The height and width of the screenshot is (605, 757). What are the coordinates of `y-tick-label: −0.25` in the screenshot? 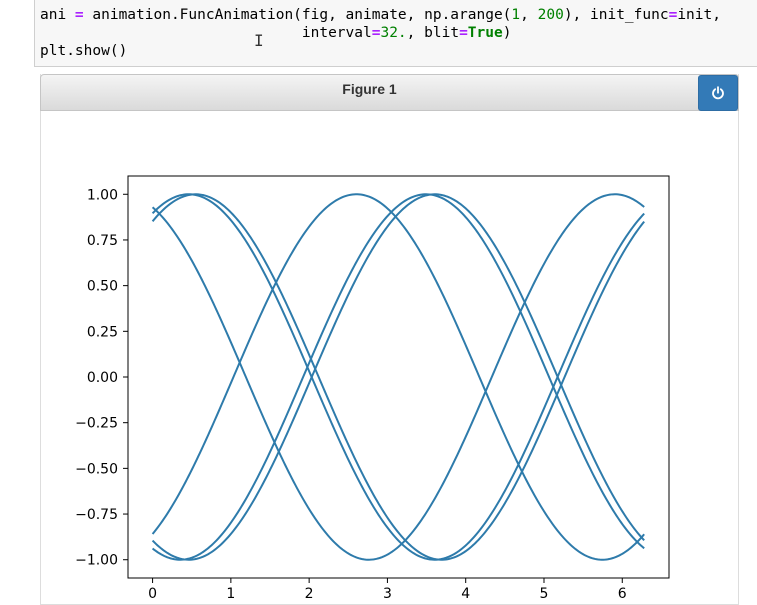 It's located at (96, 424).